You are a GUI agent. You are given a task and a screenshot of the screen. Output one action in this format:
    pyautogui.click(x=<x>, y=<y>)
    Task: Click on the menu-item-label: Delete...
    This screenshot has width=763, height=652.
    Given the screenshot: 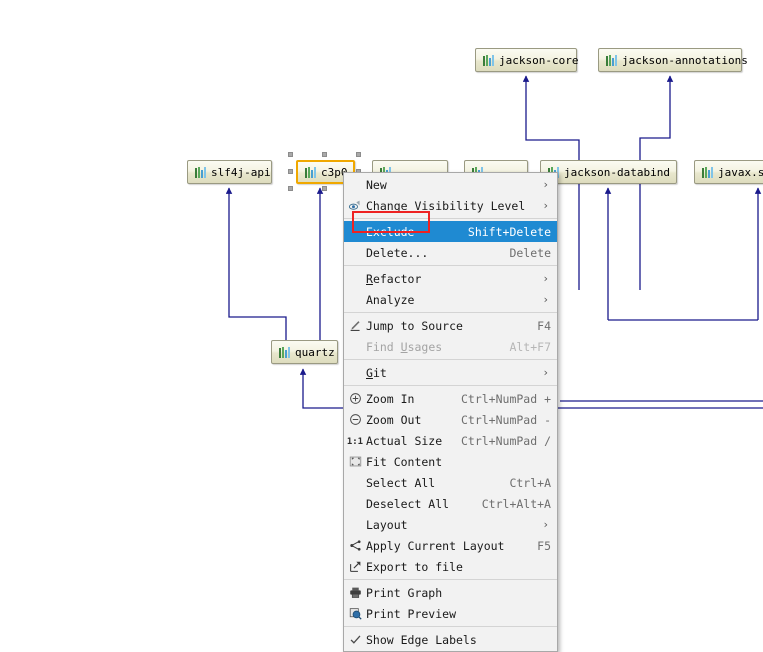 What is the action you would take?
    pyautogui.click(x=397, y=252)
    